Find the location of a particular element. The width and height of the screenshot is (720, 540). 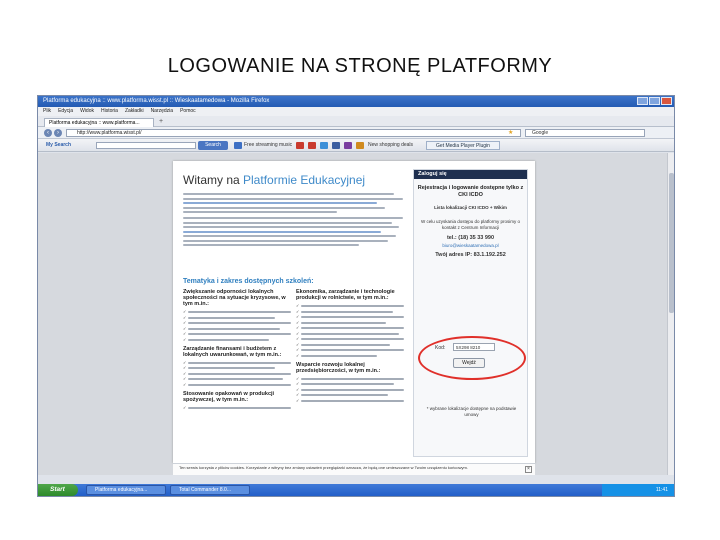

start-button: Start is located at coordinates (58, 490).